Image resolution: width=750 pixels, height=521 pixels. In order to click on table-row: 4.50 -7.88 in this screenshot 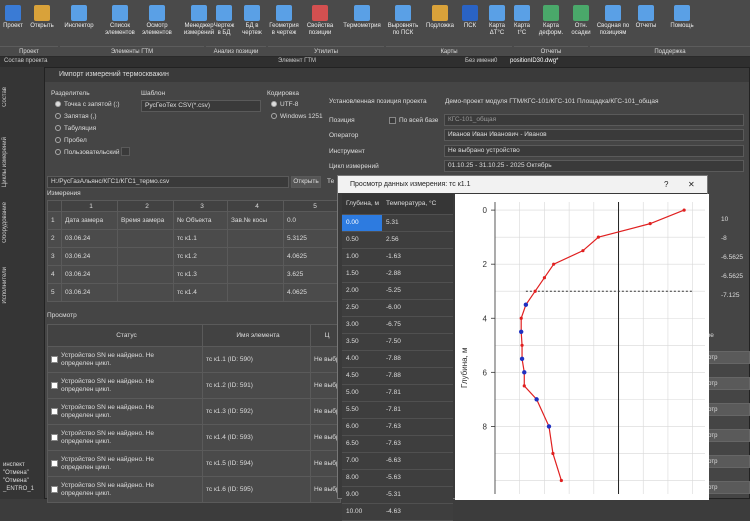, I will do `click(397, 376)`.